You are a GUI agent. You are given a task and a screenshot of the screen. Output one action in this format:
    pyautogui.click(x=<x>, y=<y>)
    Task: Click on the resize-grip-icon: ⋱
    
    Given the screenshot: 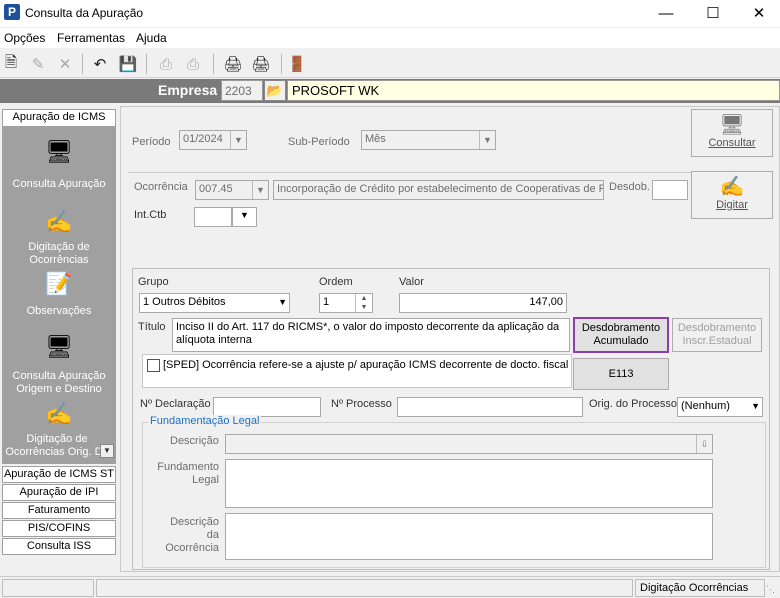 What is the action you would take?
    pyautogui.click(x=770, y=589)
    